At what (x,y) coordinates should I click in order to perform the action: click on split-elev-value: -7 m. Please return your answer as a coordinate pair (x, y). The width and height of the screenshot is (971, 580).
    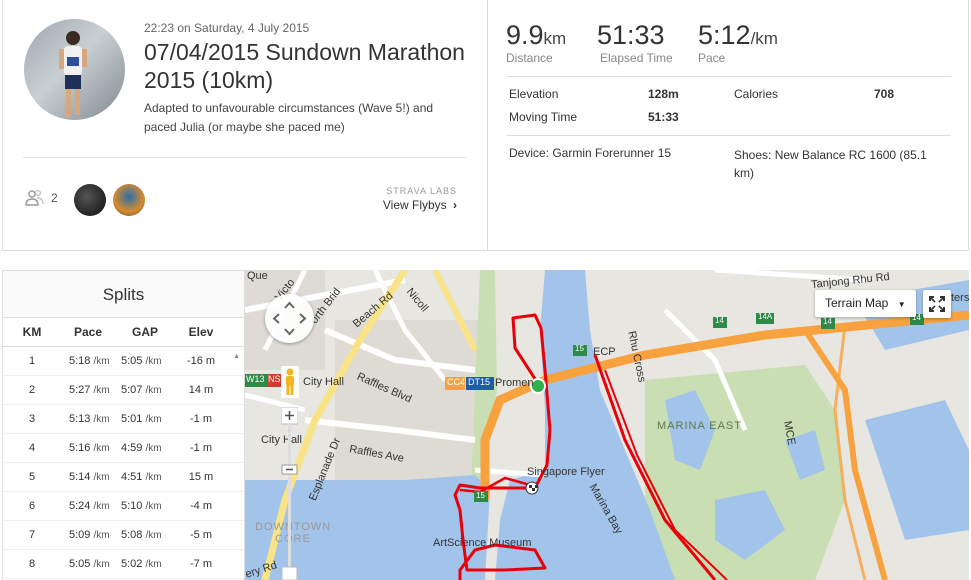
    Looking at the image, I should click on (201, 564).